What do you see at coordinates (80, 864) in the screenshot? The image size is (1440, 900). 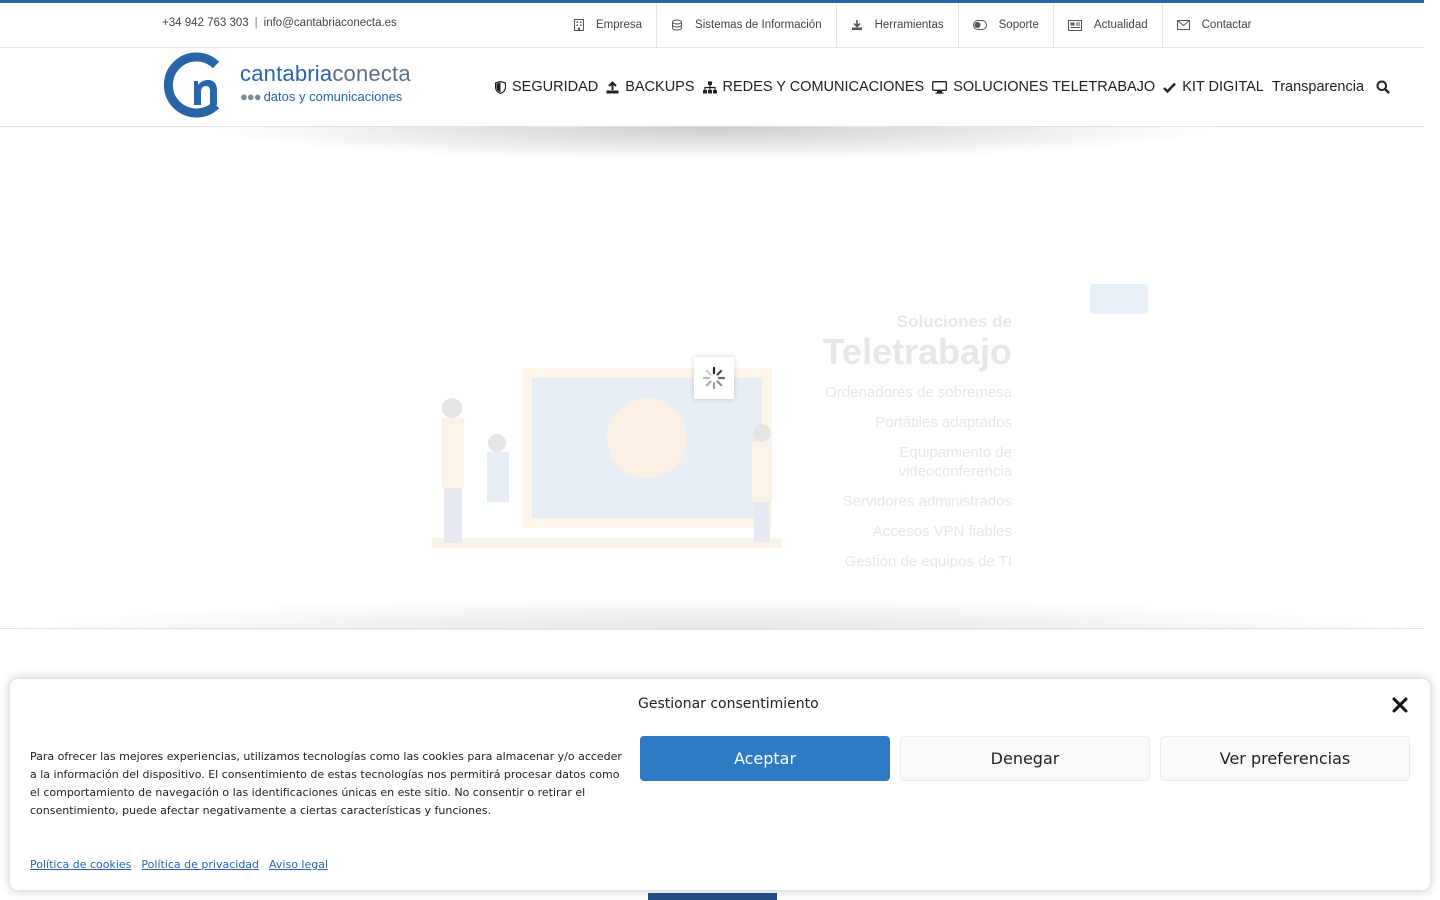 I see `cookie-policy-link: Política de cookies` at bounding box center [80, 864].